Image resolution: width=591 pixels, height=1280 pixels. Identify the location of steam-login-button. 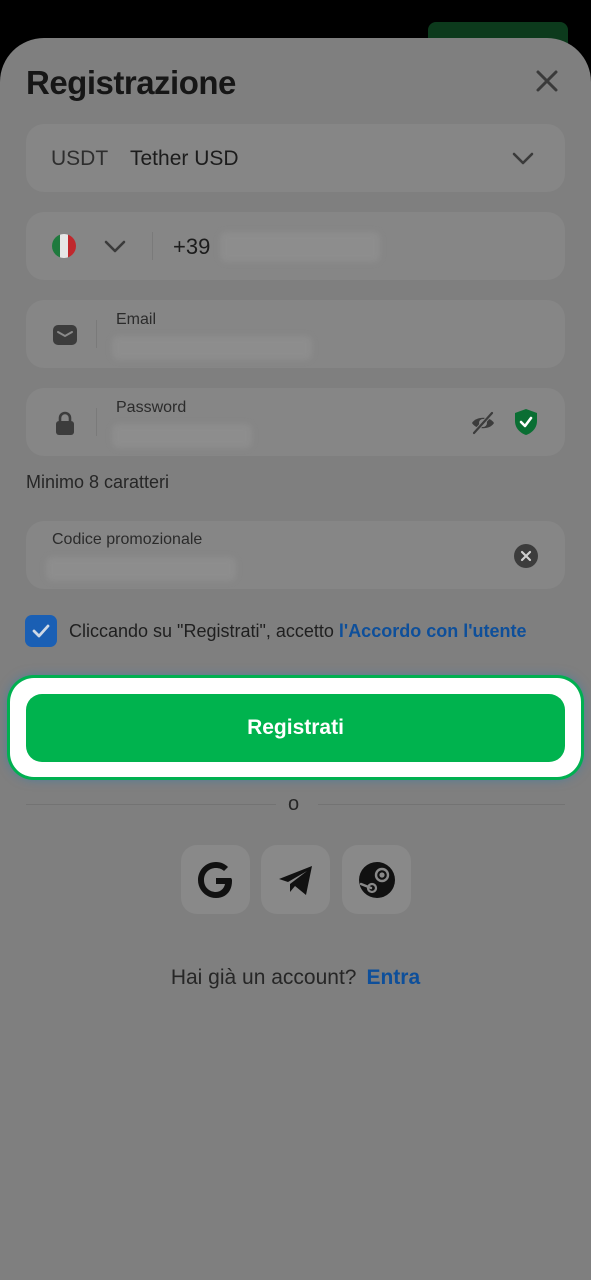
(376, 879).